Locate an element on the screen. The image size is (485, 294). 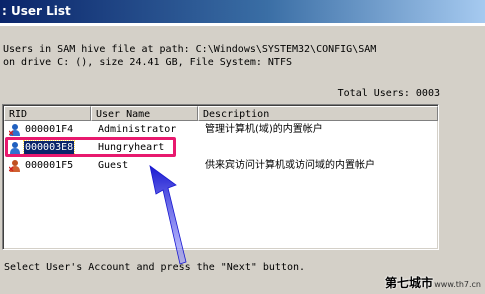
table-row: 000001F5 Guest 供来宾访问计算机或访问域的内置帐户 is located at coordinates (221, 166).